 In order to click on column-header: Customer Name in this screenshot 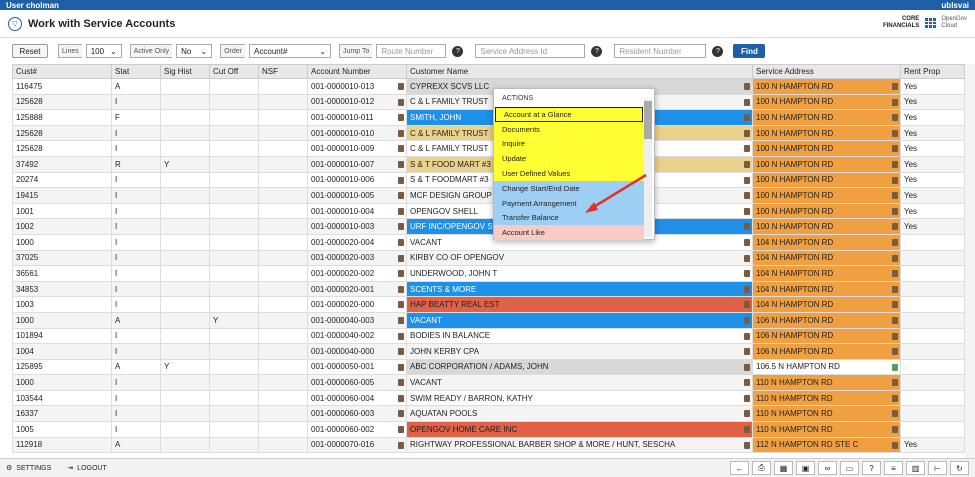, I will do `click(579, 71)`.